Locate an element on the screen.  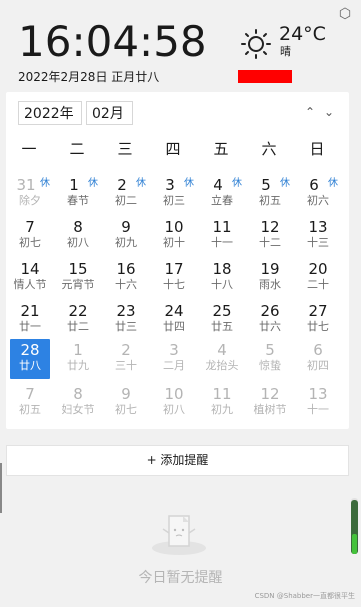
day-number: 5 is located at coordinates (270, 350).